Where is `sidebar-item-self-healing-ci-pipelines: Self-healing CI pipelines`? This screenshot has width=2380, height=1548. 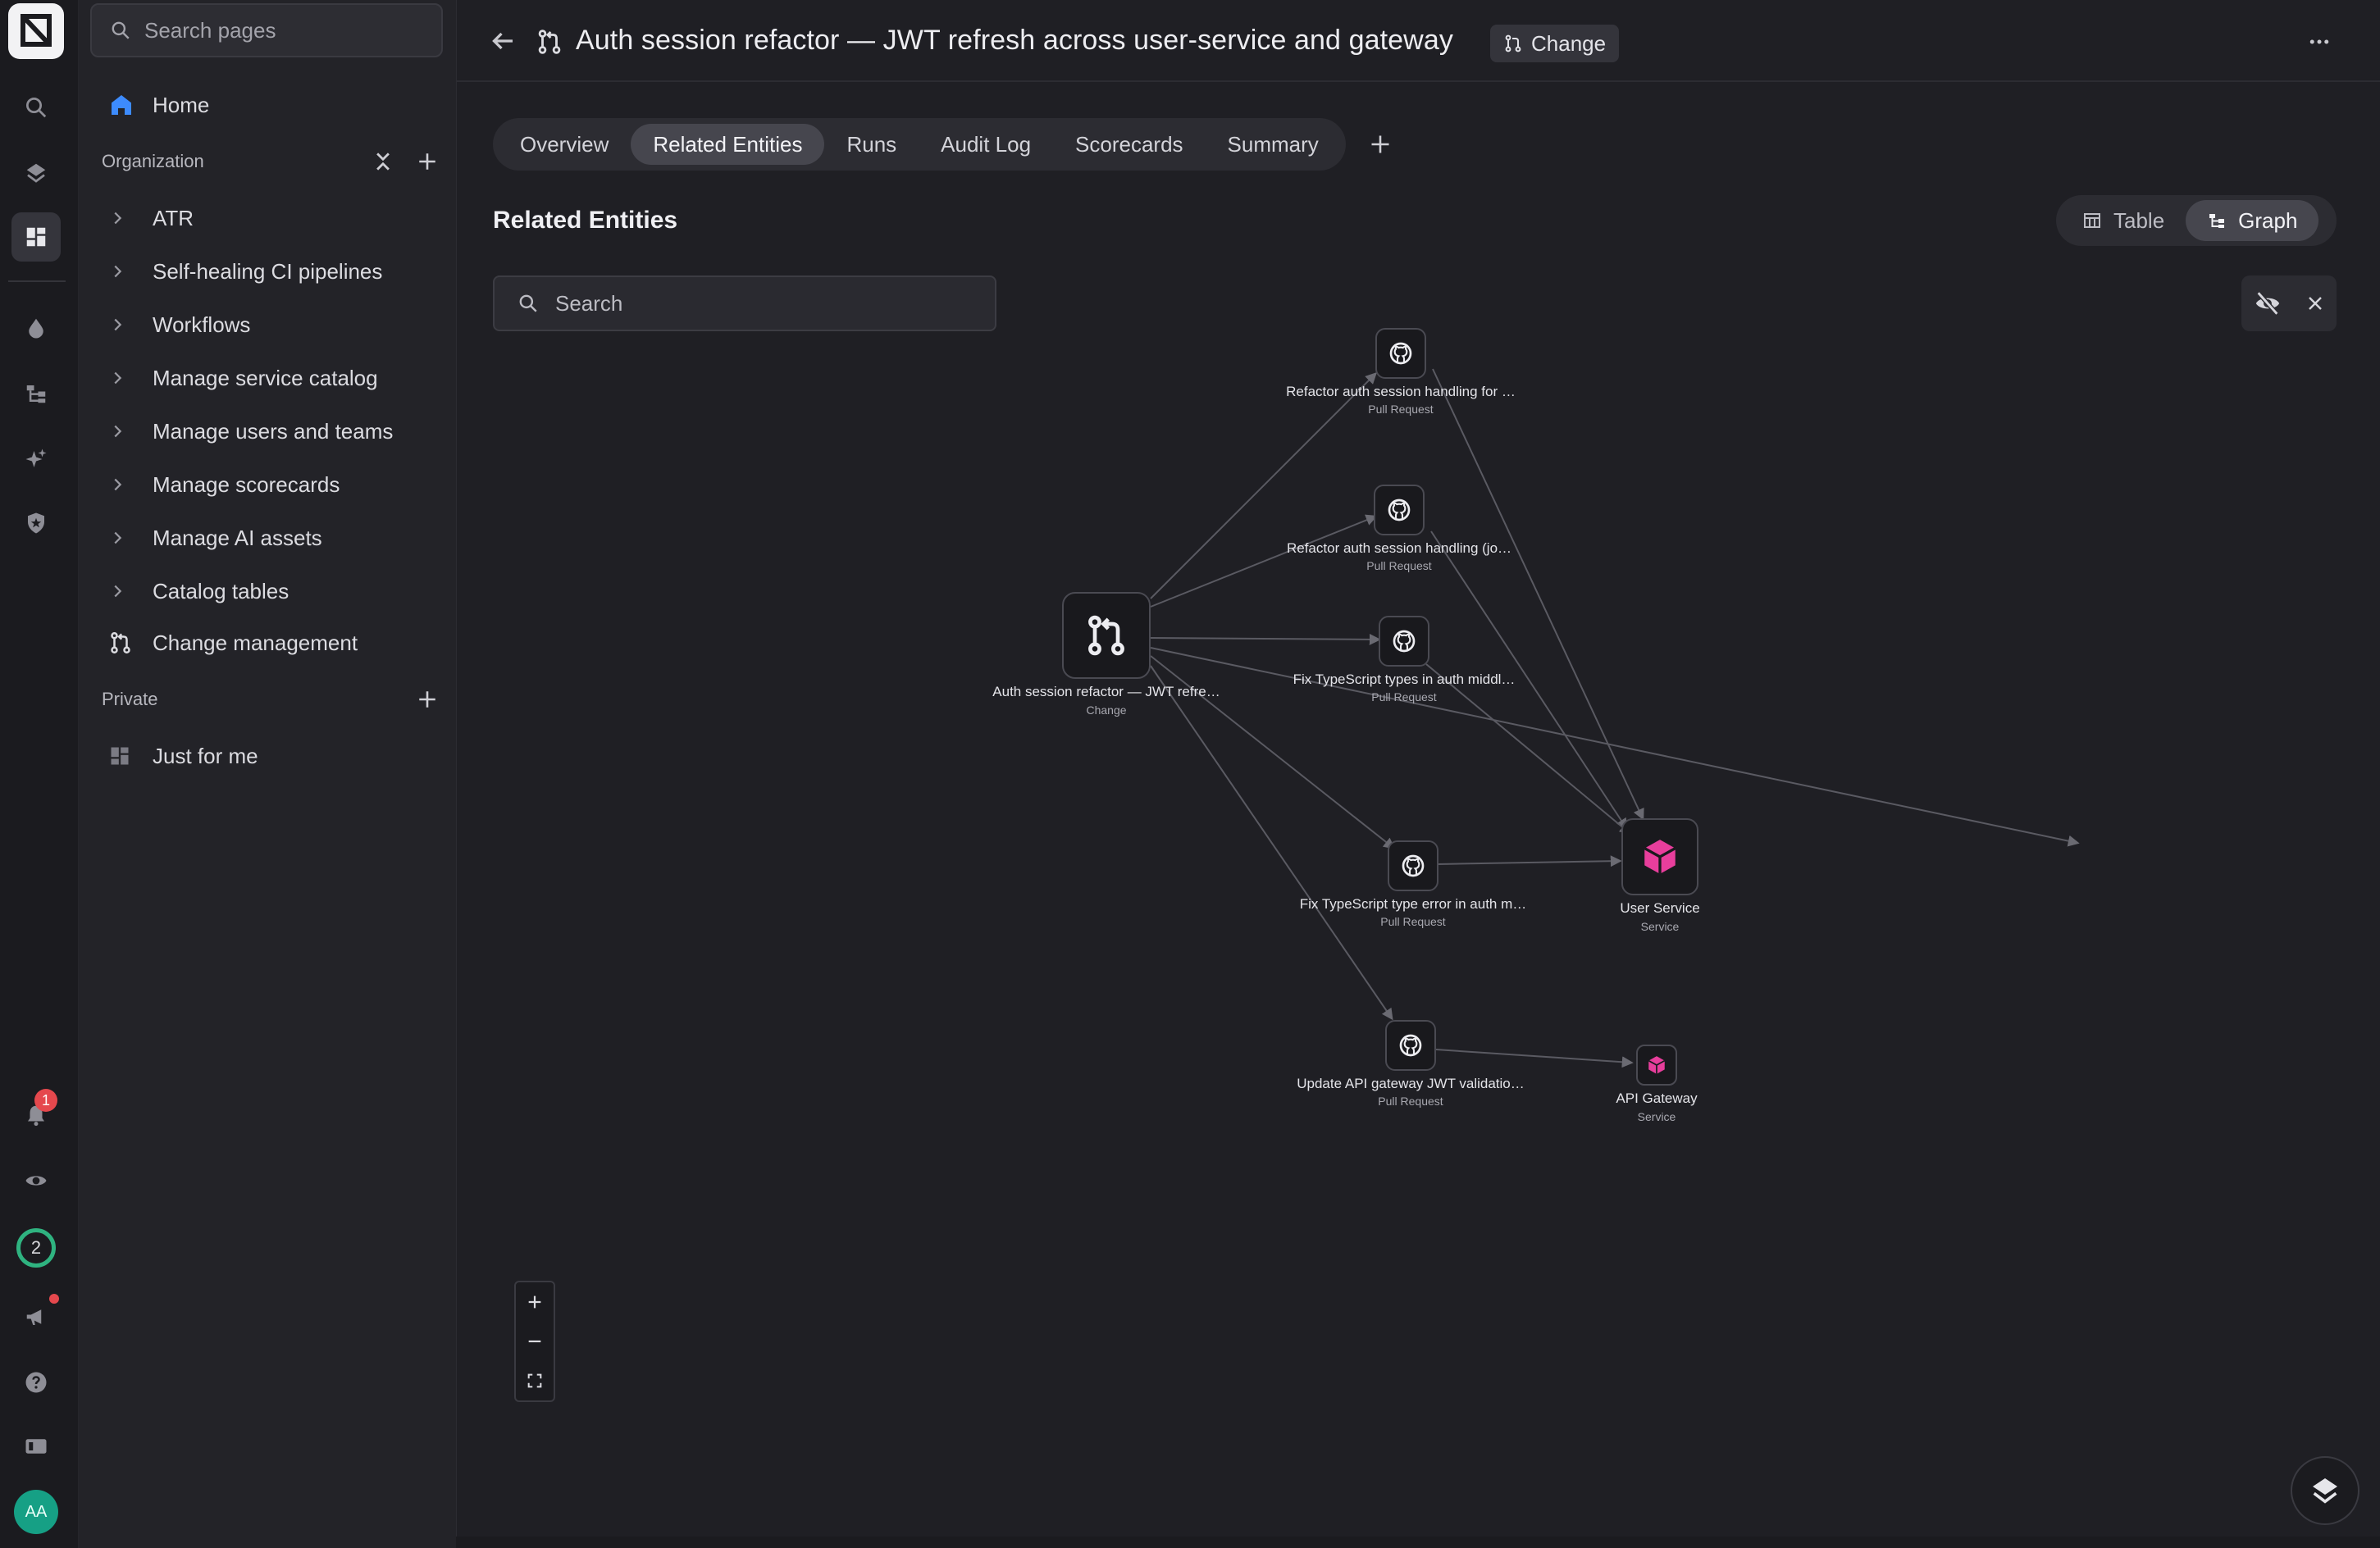 sidebar-item-self-healing-ci-pipelines: Self-healing CI pipelines is located at coordinates (267, 272).